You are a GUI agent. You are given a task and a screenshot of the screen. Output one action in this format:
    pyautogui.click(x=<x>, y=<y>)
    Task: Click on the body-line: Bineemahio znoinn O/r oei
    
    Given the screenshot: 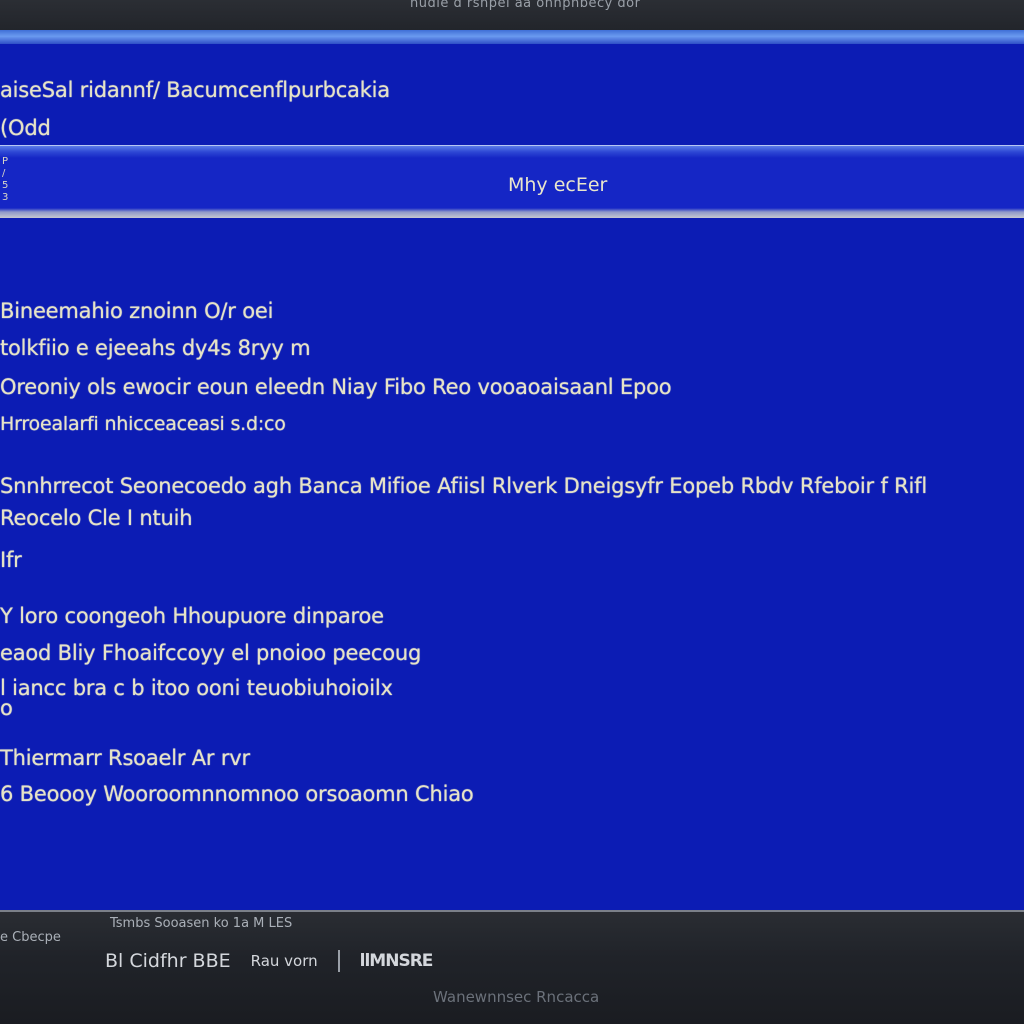 What is the action you would take?
    pyautogui.click(x=137, y=311)
    